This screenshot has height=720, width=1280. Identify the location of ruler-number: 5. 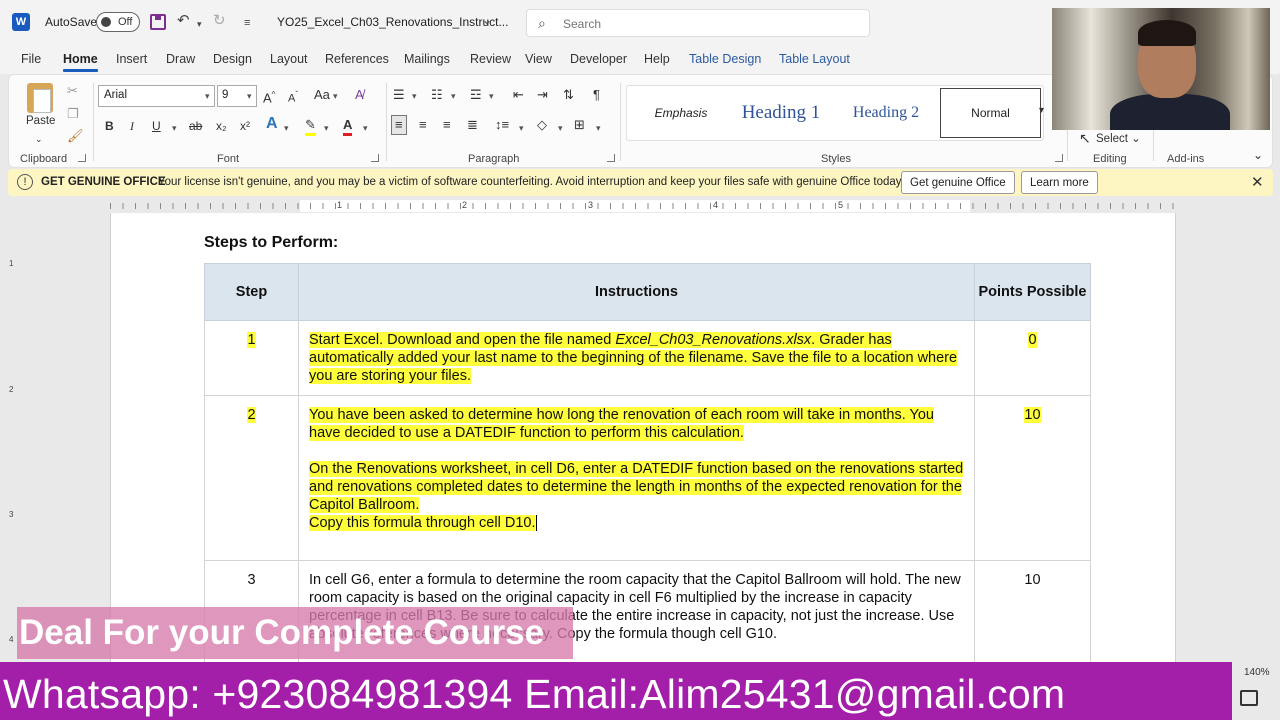
(841, 205).